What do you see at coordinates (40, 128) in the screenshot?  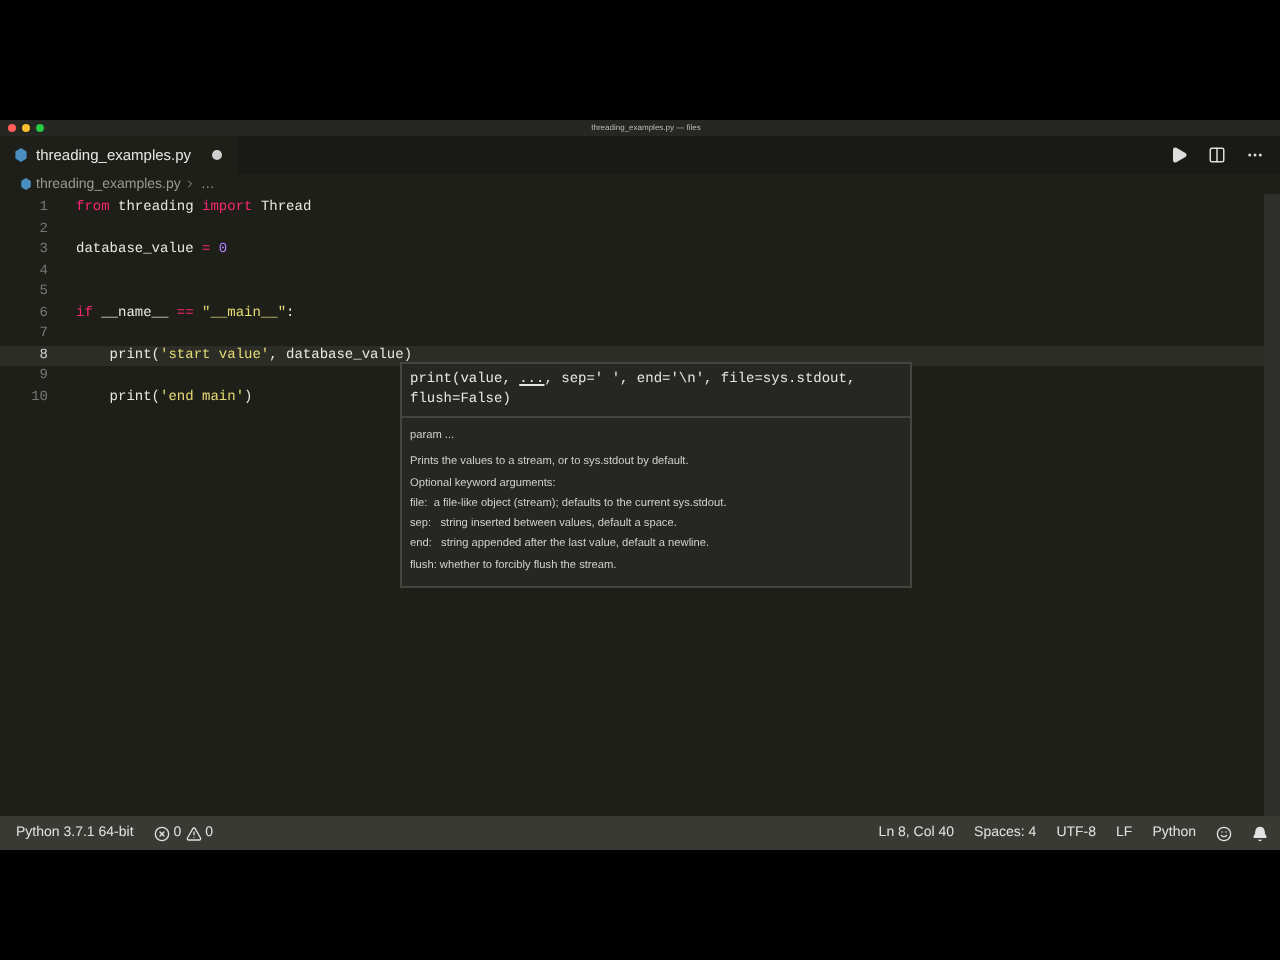 I see `maximize-icon` at bounding box center [40, 128].